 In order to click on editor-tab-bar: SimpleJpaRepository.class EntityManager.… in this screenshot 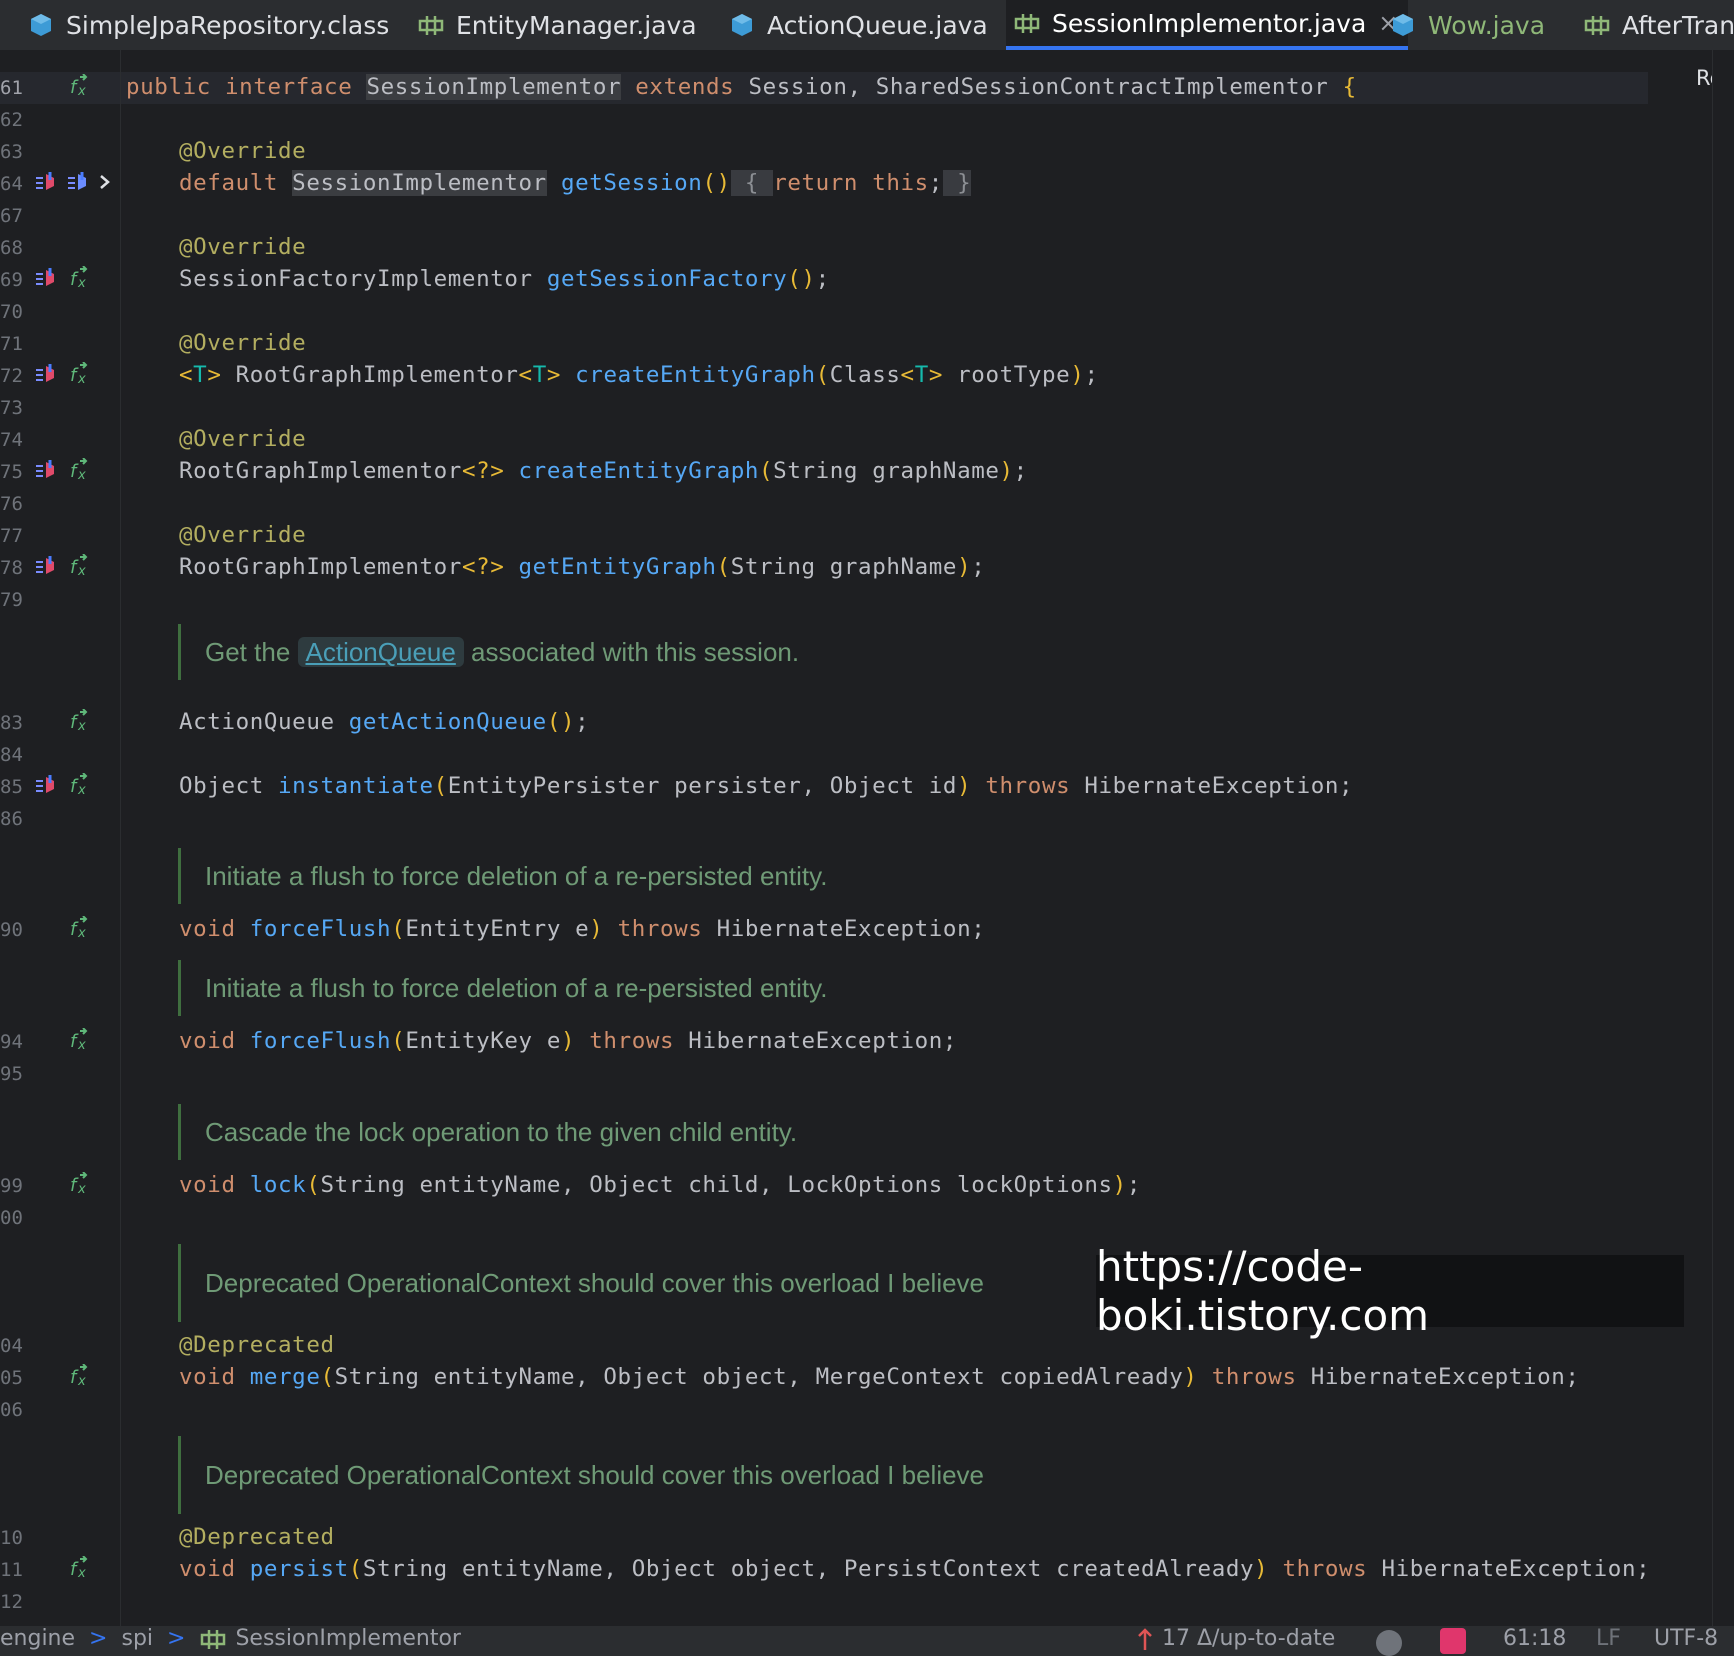, I will do `click(867, 25)`.